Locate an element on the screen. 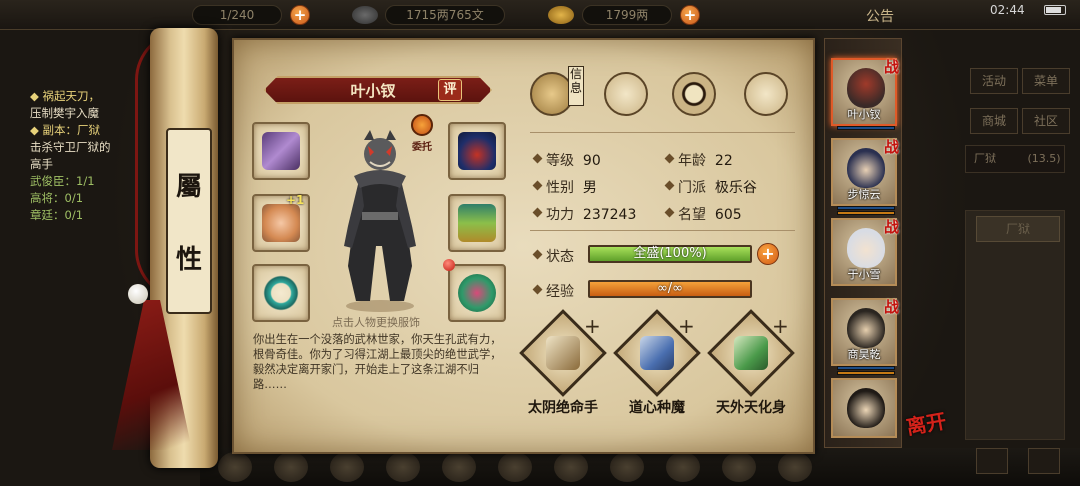  sect-stat: 门派 极乐谷 is located at coordinates (717, 187).